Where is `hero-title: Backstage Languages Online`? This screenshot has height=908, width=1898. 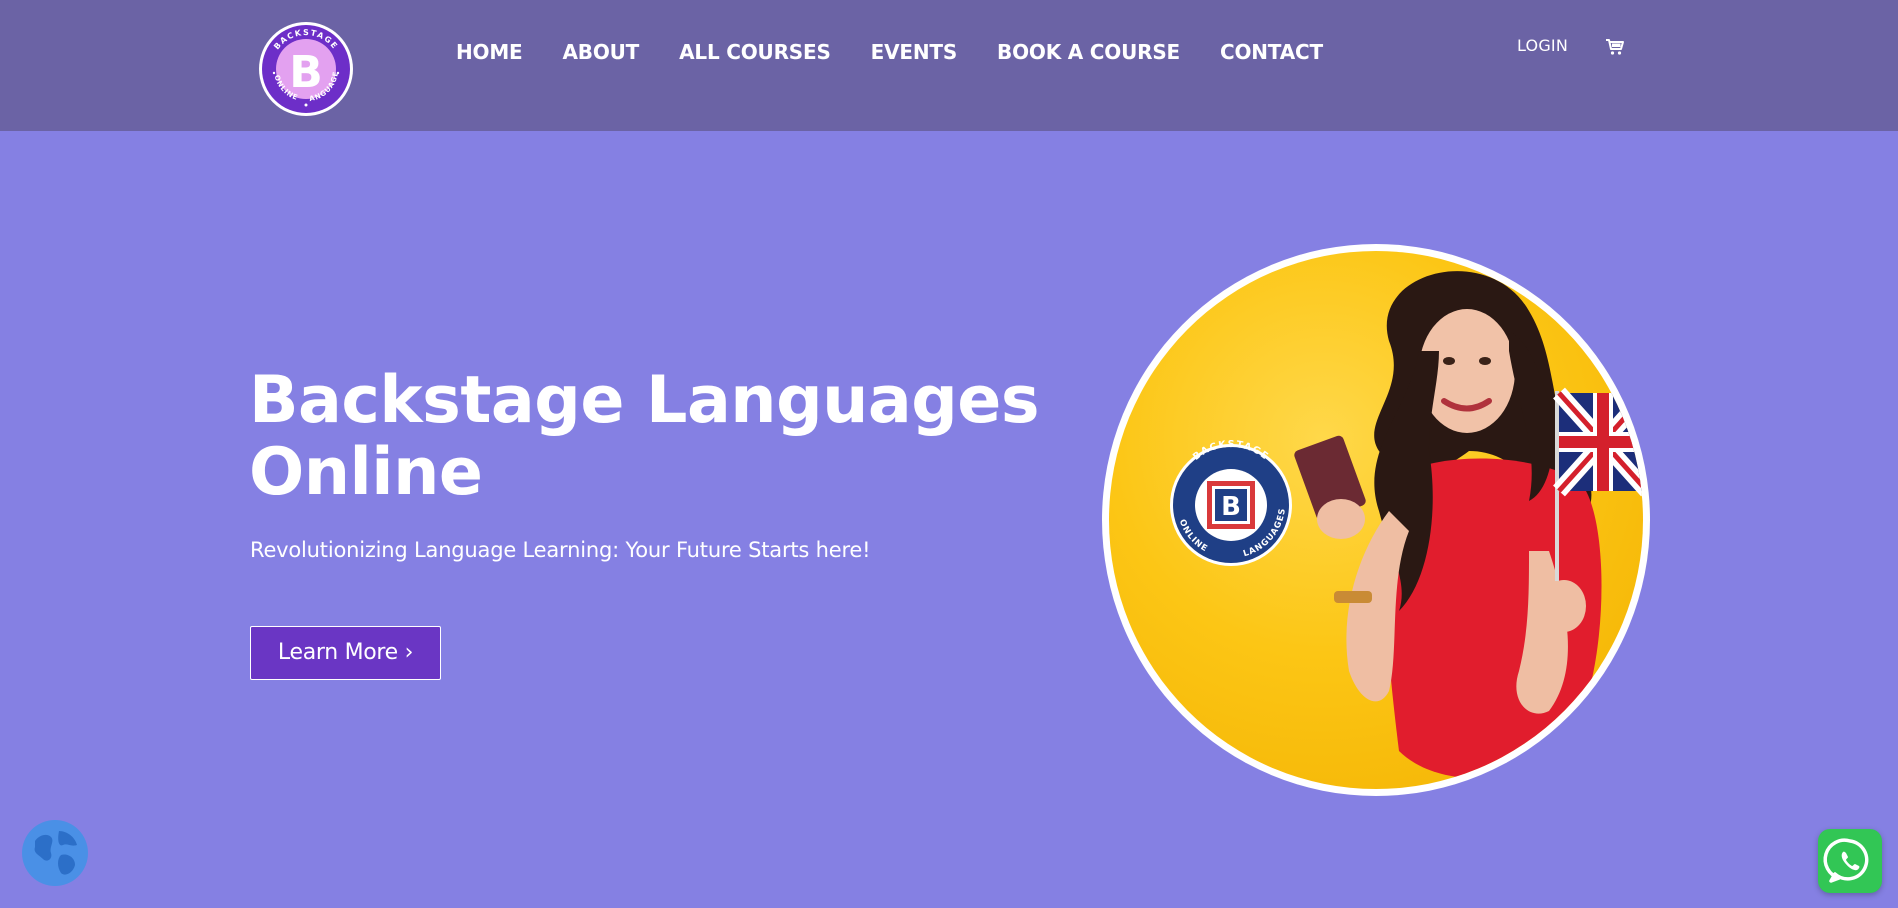
hero-title: Backstage Languages Online is located at coordinates (649, 437).